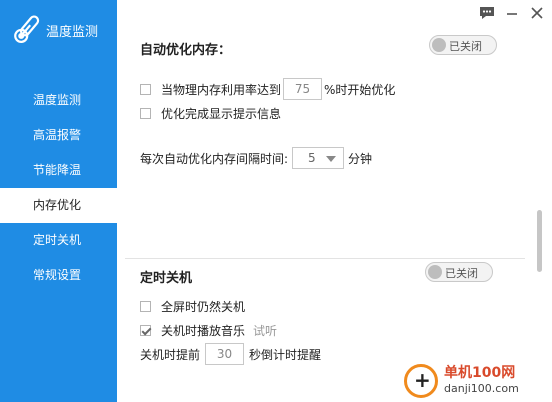 This screenshot has width=552, height=402. I want to click on try-listen-link: 试听, so click(265, 330).